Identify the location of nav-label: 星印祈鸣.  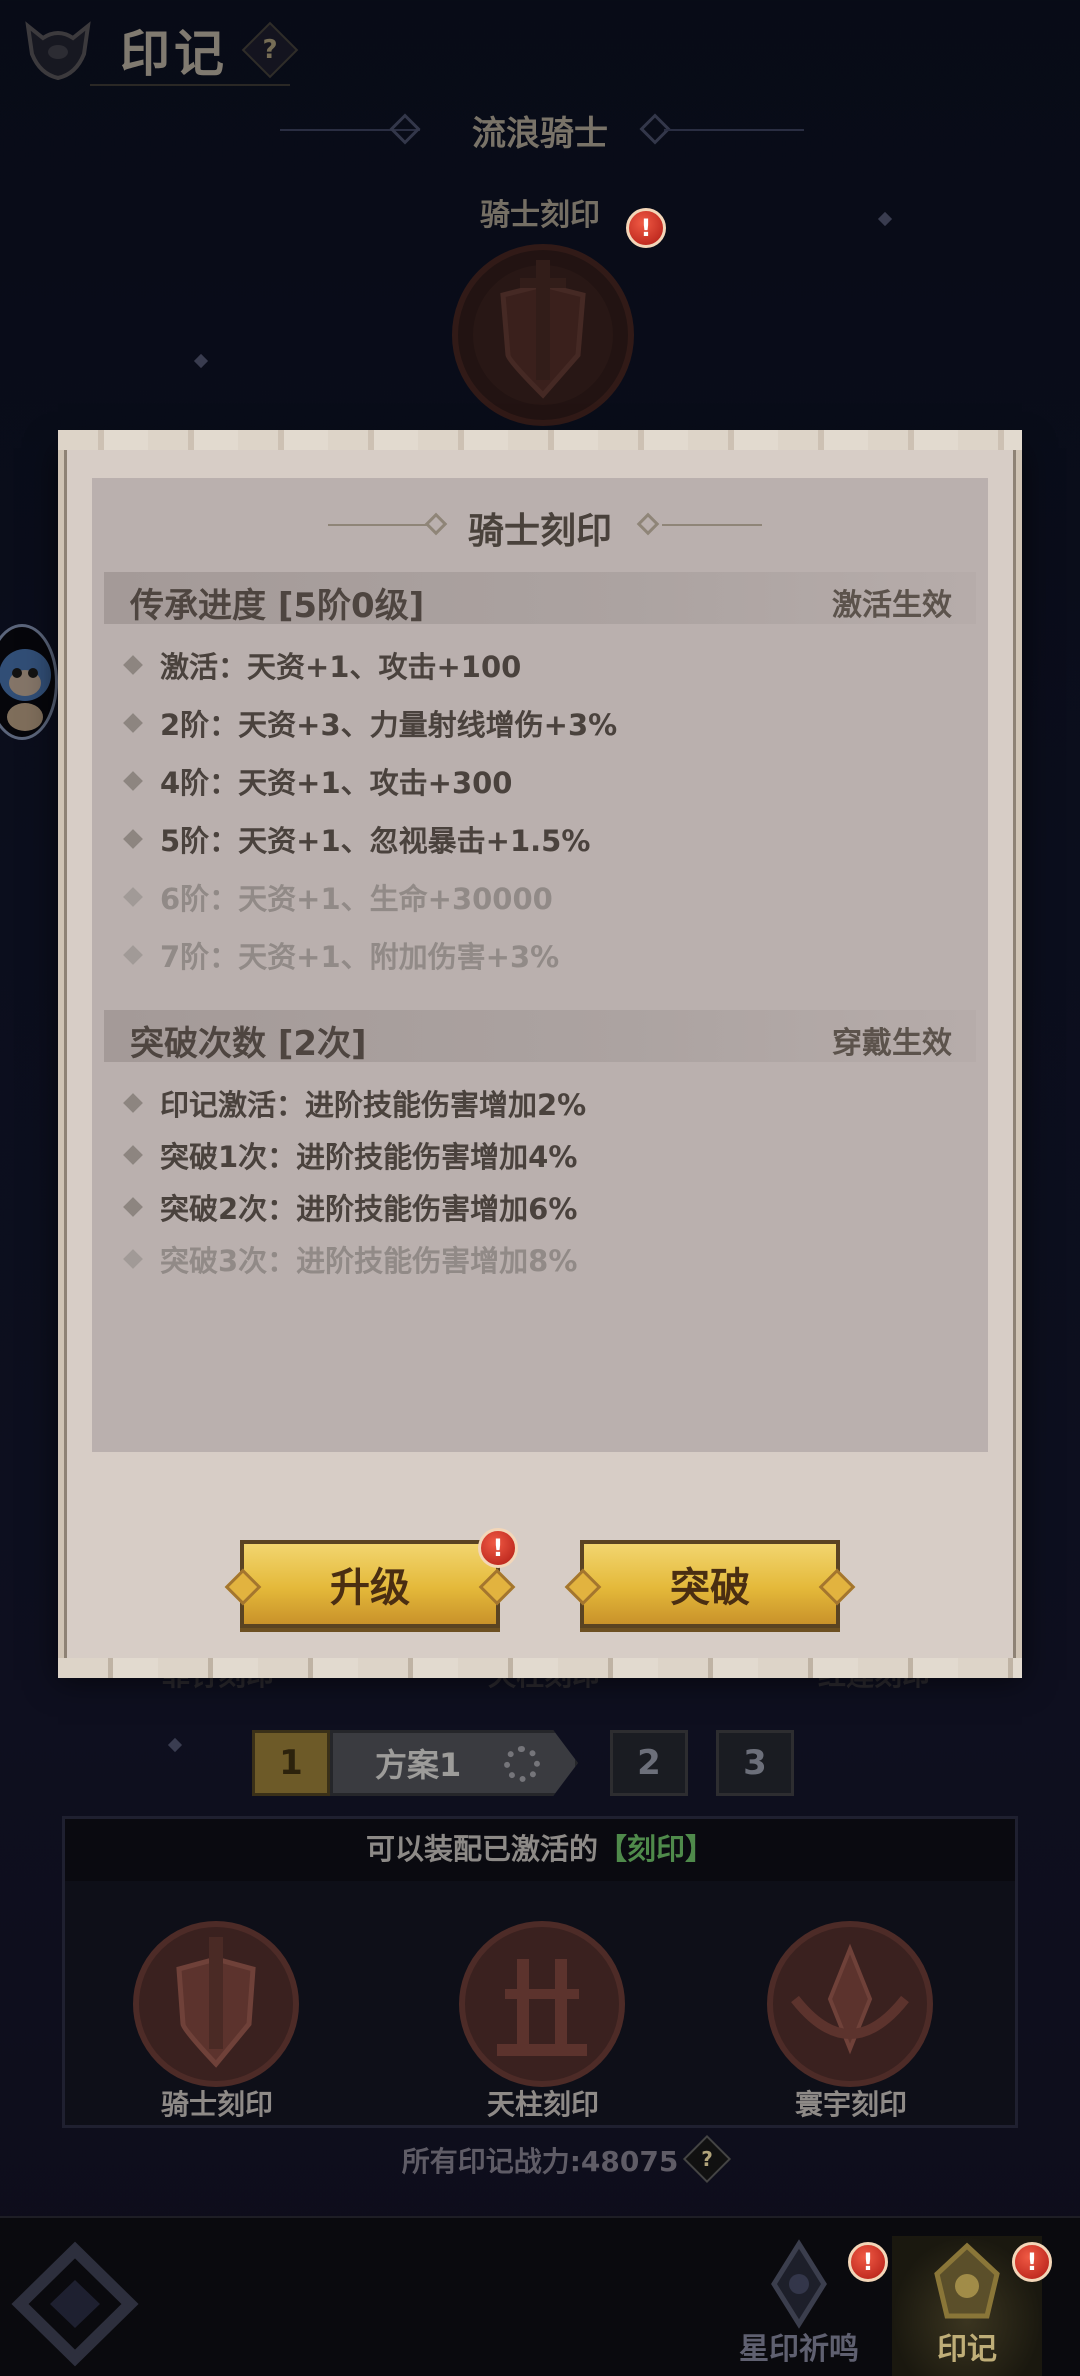
(799, 2349).